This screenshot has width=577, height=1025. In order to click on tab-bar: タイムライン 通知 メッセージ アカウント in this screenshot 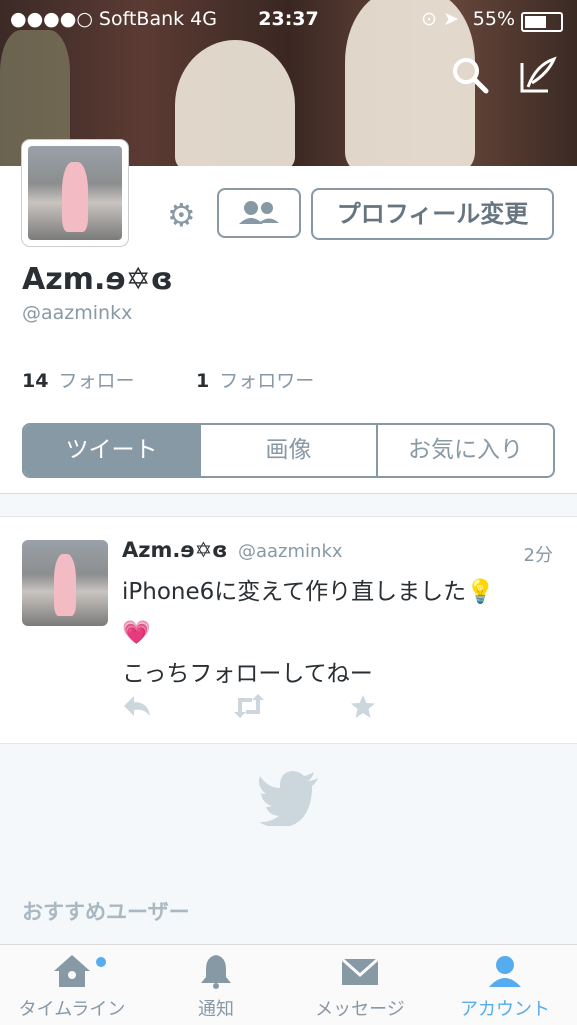, I will do `click(288, 984)`.